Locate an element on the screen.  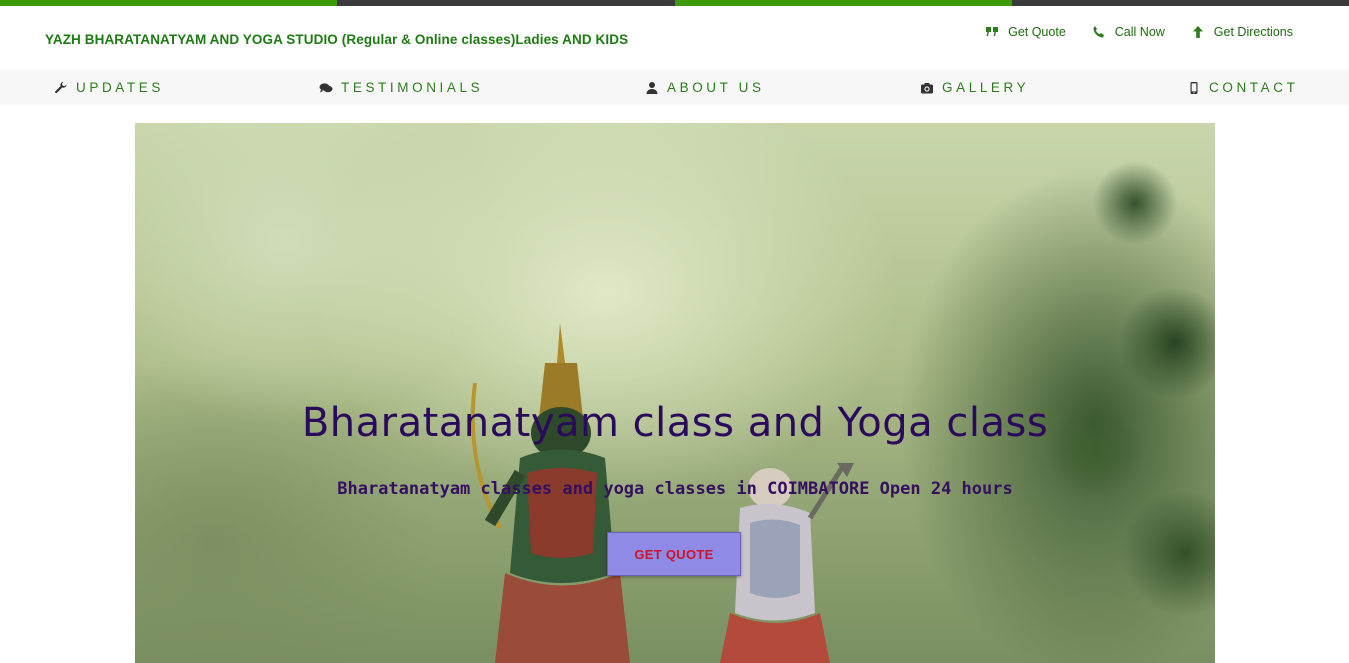
nav-label-gallery: GALLERY is located at coordinates (986, 87).